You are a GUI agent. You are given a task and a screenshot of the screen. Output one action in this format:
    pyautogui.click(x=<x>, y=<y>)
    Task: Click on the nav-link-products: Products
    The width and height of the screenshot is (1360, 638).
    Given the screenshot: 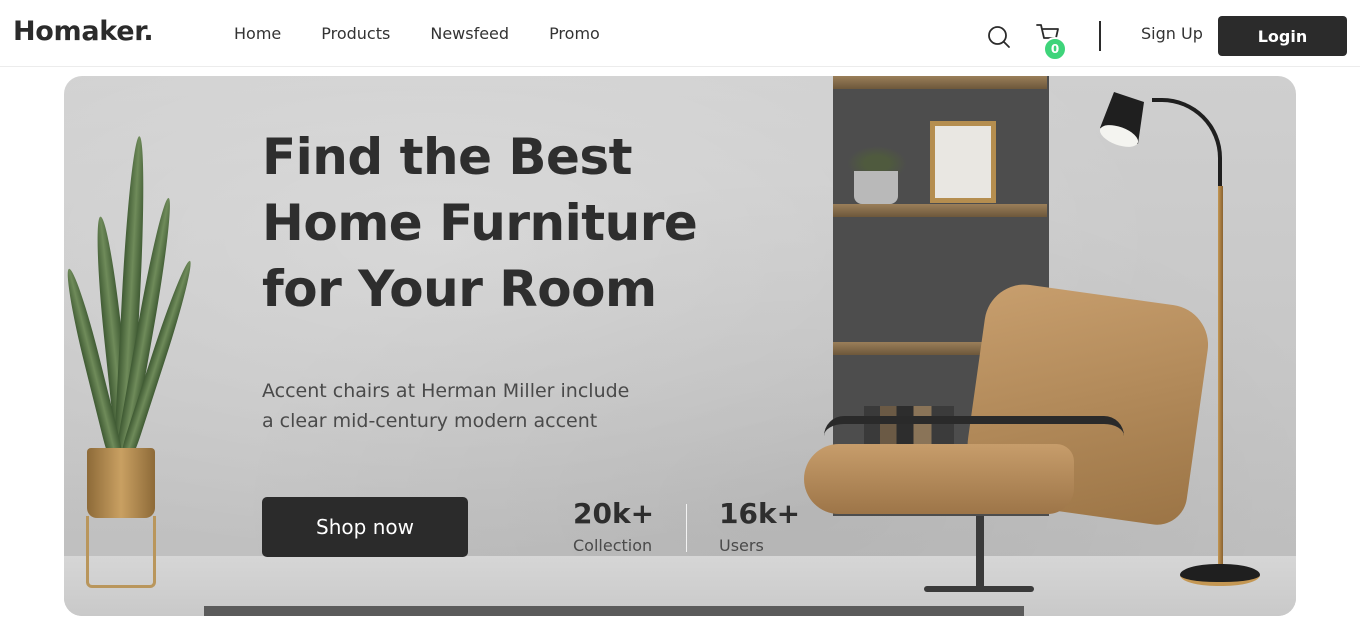 What is the action you would take?
    pyautogui.click(x=355, y=33)
    